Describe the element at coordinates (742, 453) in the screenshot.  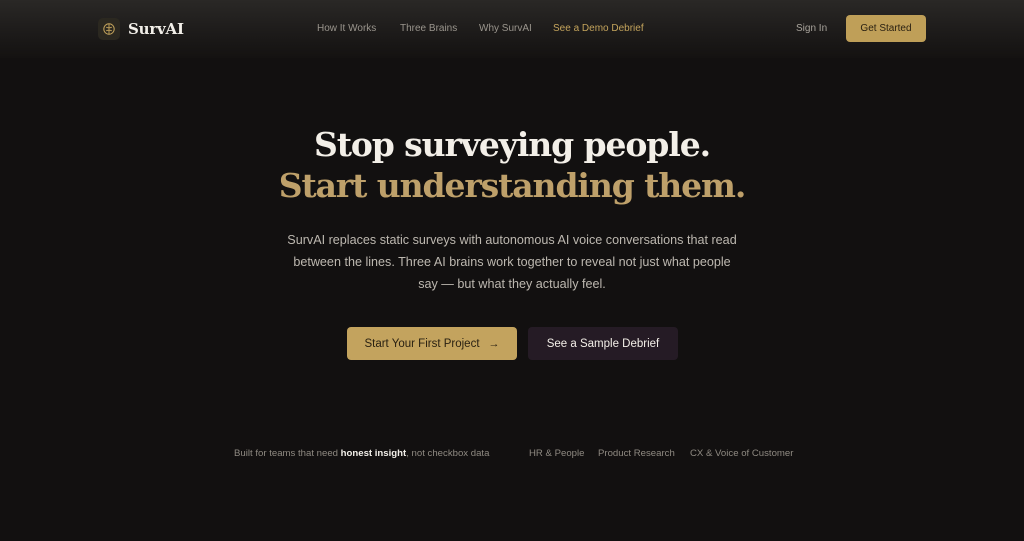
I see `audience-segment-cx: CX & Voice of Customer` at that location.